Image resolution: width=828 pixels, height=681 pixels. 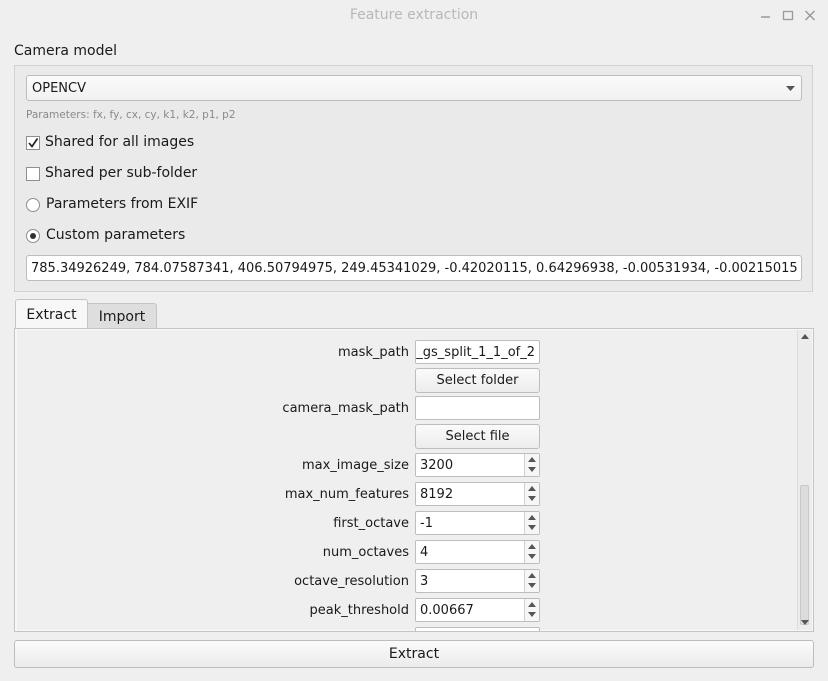 What do you see at coordinates (424, 581) in the screenshot?
I see `octave-resolution-value: 3` at bounding box center [424, 581].